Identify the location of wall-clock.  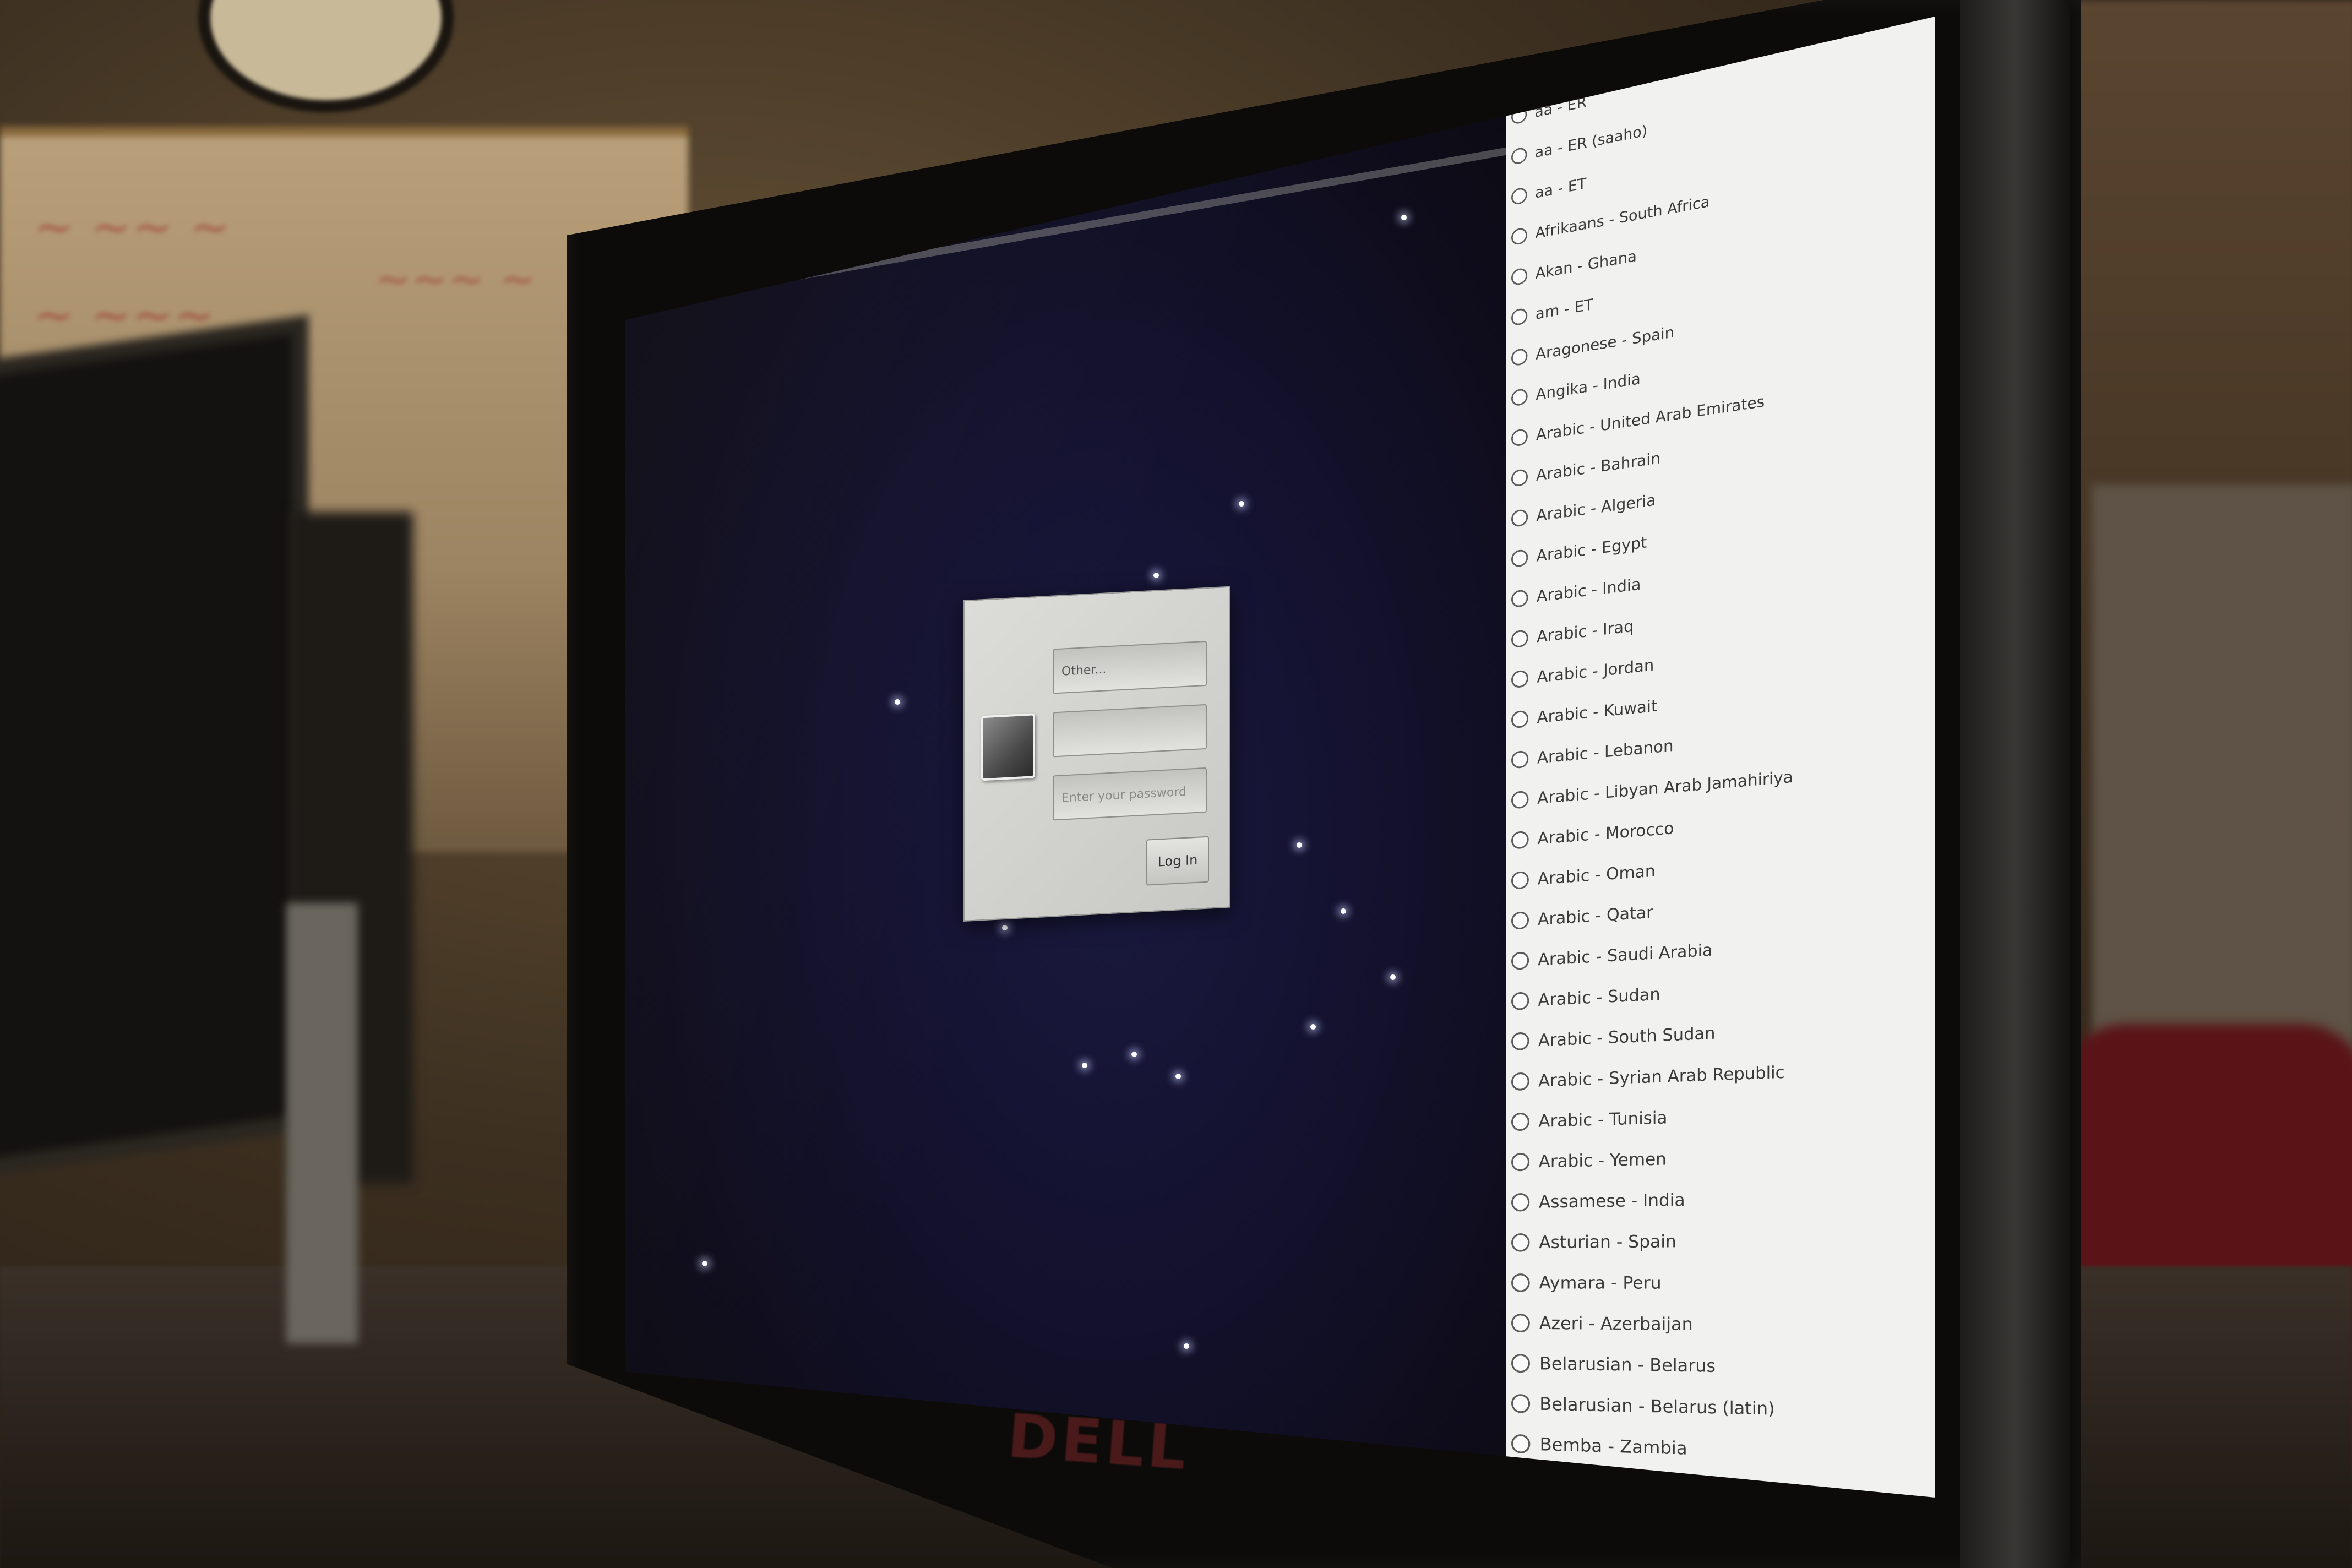
(326, 56).